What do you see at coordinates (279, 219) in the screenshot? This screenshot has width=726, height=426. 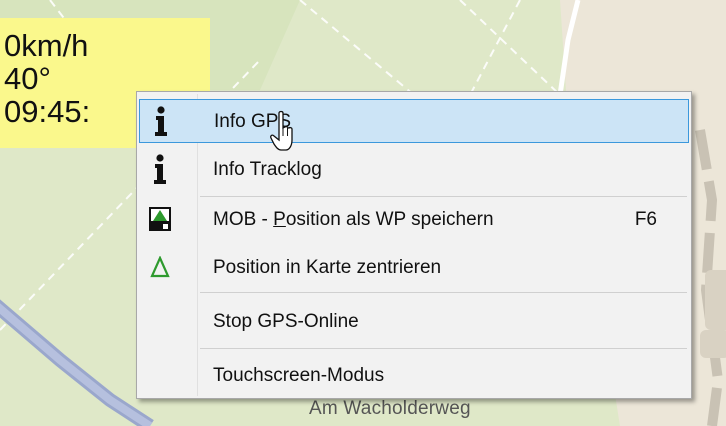 I see `mnemonic-letter: P` at bounding box center [279, 219].